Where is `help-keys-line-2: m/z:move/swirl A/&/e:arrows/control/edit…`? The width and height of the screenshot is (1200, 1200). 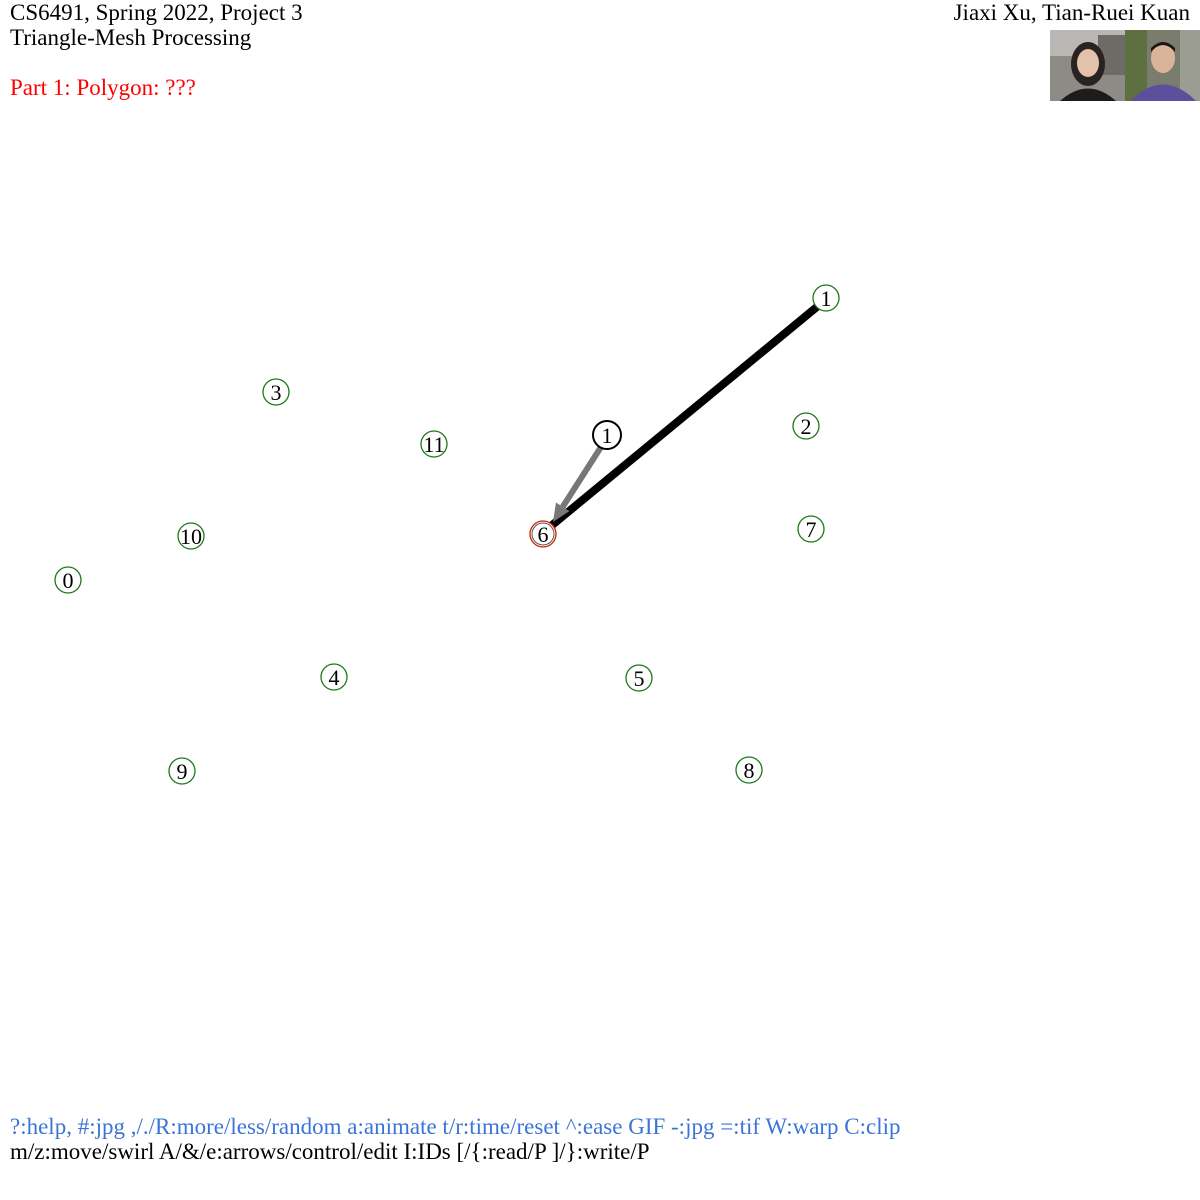 help-keys-line-2: m/z:move/swirl A/&/e:arrows/control/edit… is located at coordinates (330, 1151).